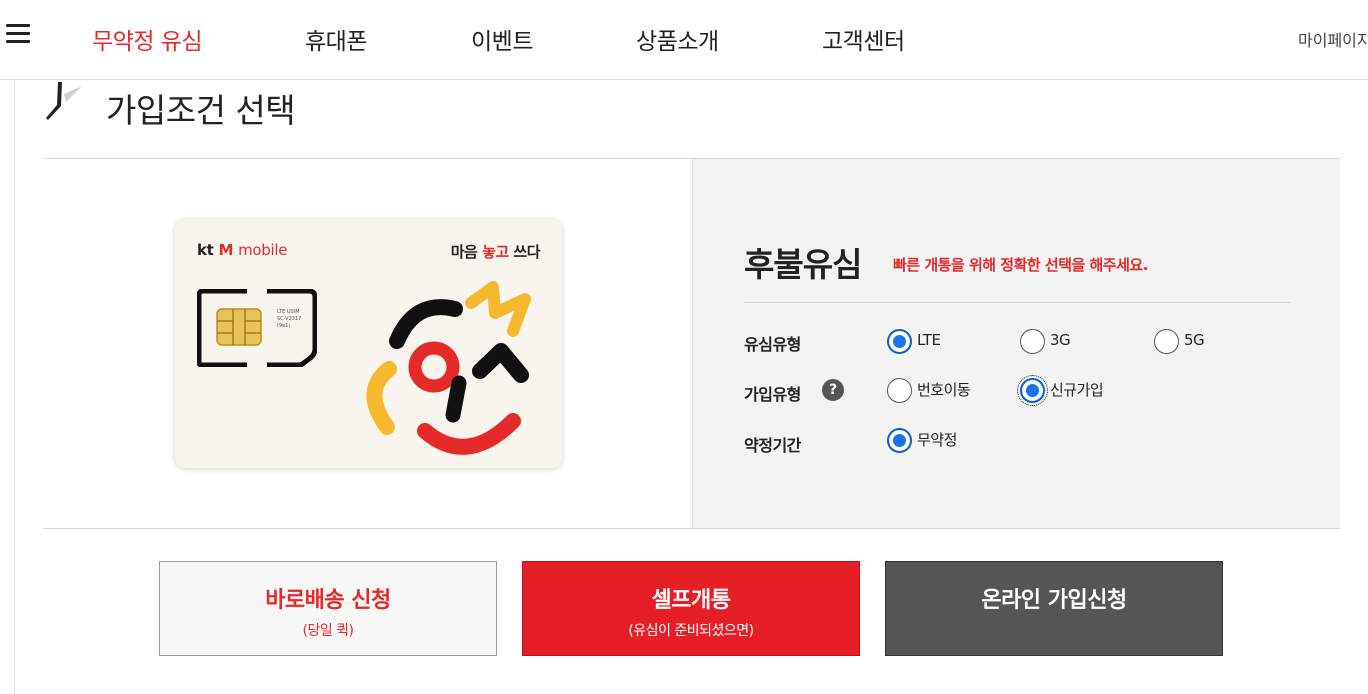 The height and width of the screenshot is (694, 1368). Describe the element at coordinates (929, 340) in the screenshot. I see `radio-lte-label: LTE` at that location.